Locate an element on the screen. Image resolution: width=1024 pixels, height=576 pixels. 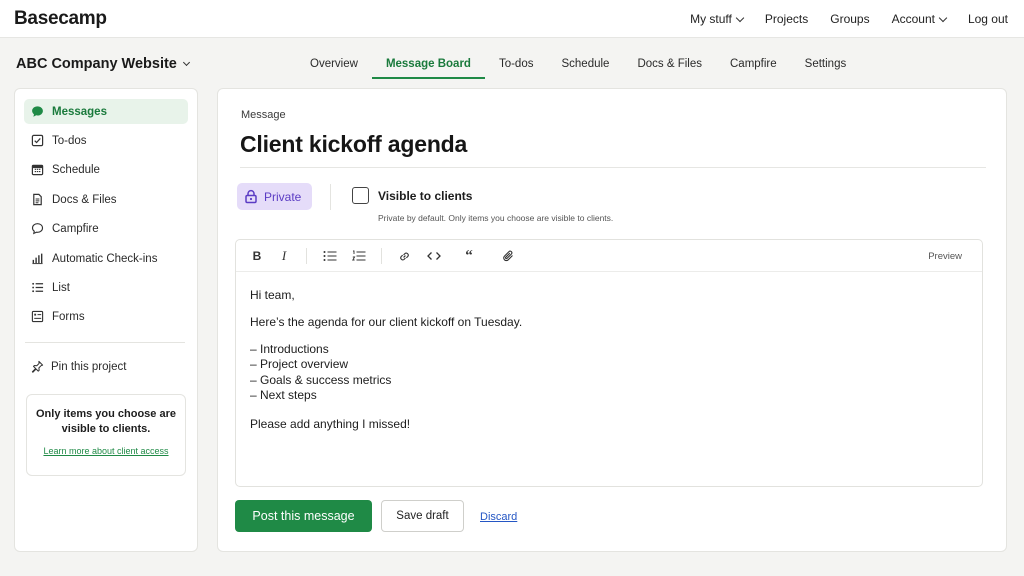
project-switcher: ABC Company Website is located at coordinates (103, 64).